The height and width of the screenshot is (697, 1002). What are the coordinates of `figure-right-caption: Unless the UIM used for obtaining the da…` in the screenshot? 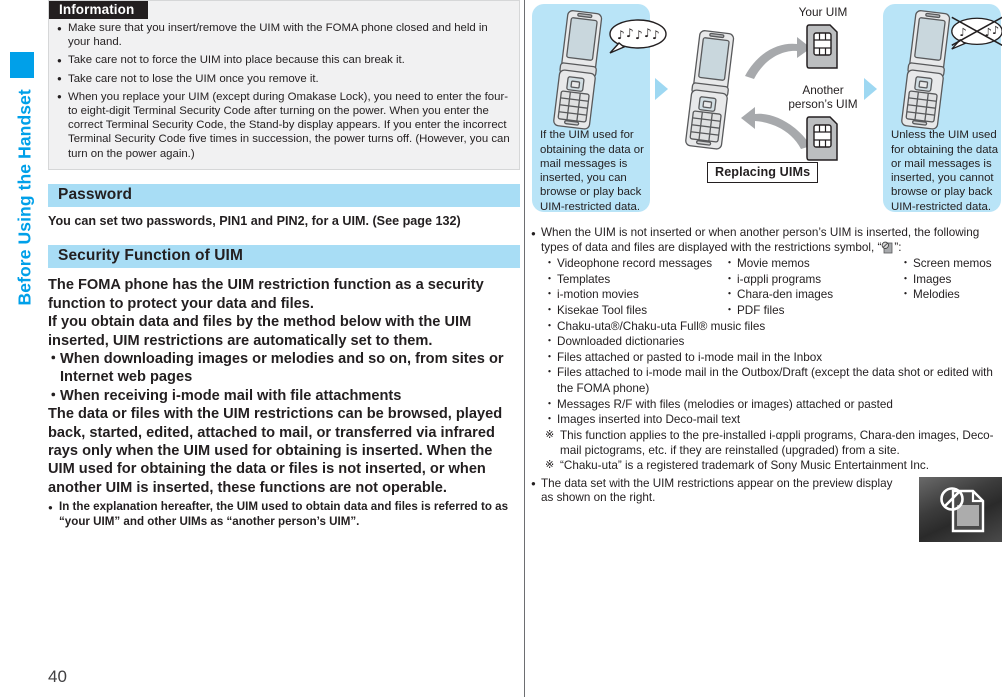 It's located at (945, 171).